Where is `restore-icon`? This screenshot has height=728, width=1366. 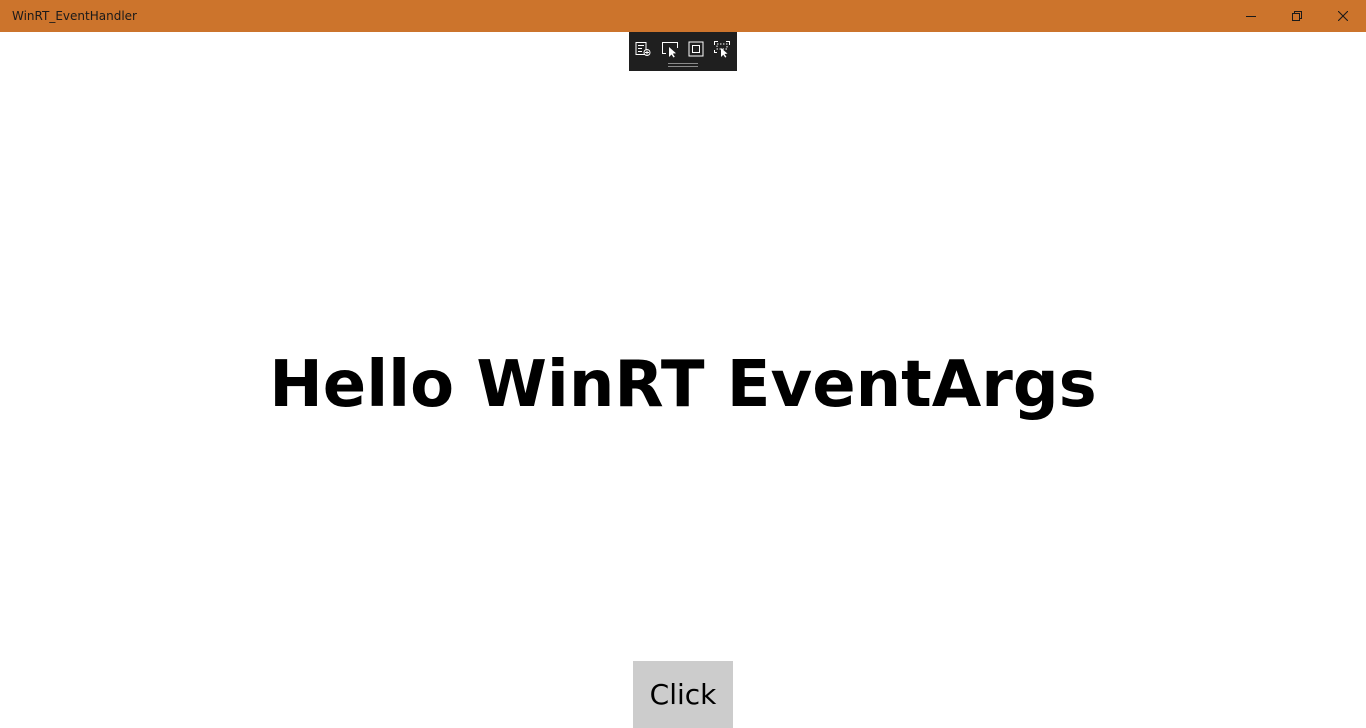
restore-icon is located at coordinates (1297, 16).